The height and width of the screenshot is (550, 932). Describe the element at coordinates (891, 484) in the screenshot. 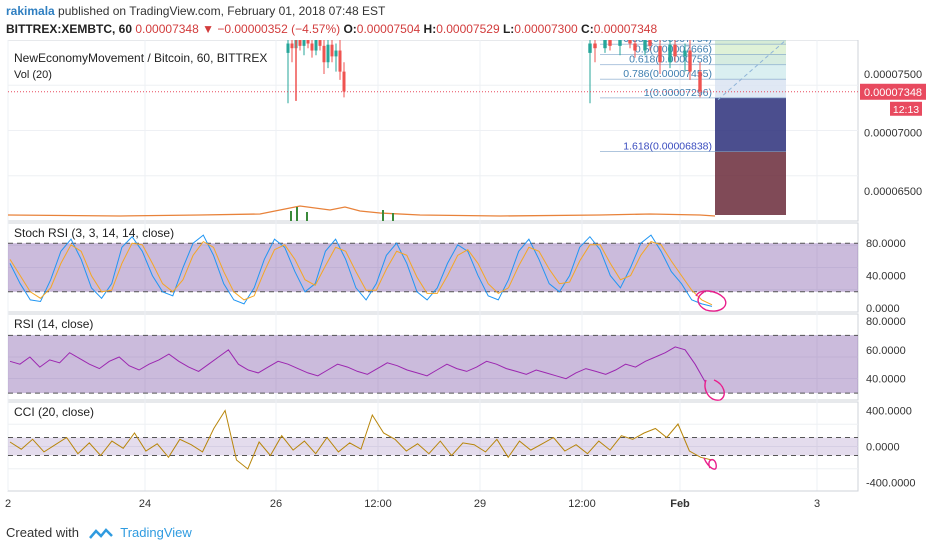

I see `oscillator-y-tick: -400.0000` at that location.